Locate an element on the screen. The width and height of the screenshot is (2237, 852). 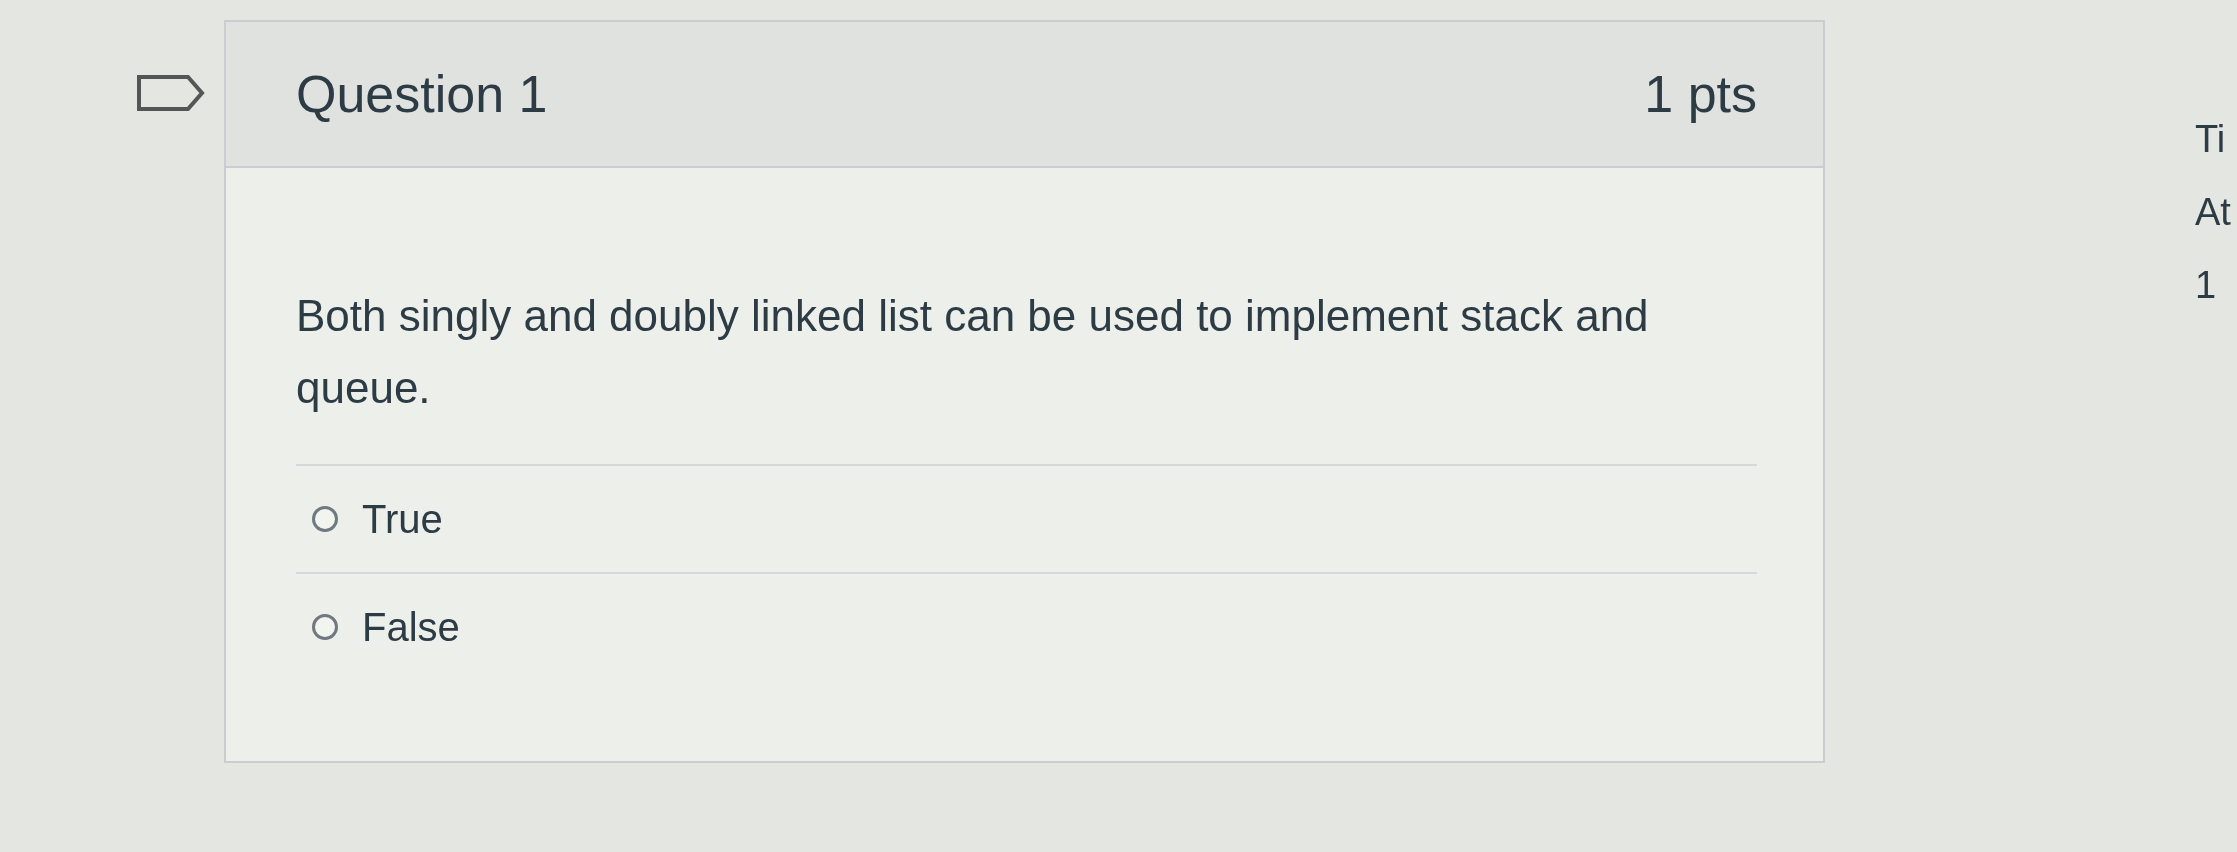
sidebar-text: Ti is located at coordinates (2211, 139).